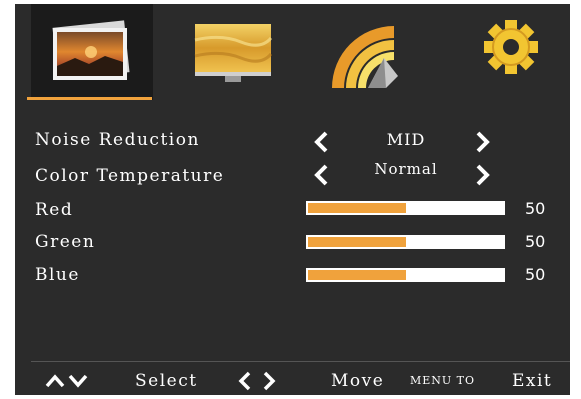  I want to click on red-label: Red, so click(54, 210).